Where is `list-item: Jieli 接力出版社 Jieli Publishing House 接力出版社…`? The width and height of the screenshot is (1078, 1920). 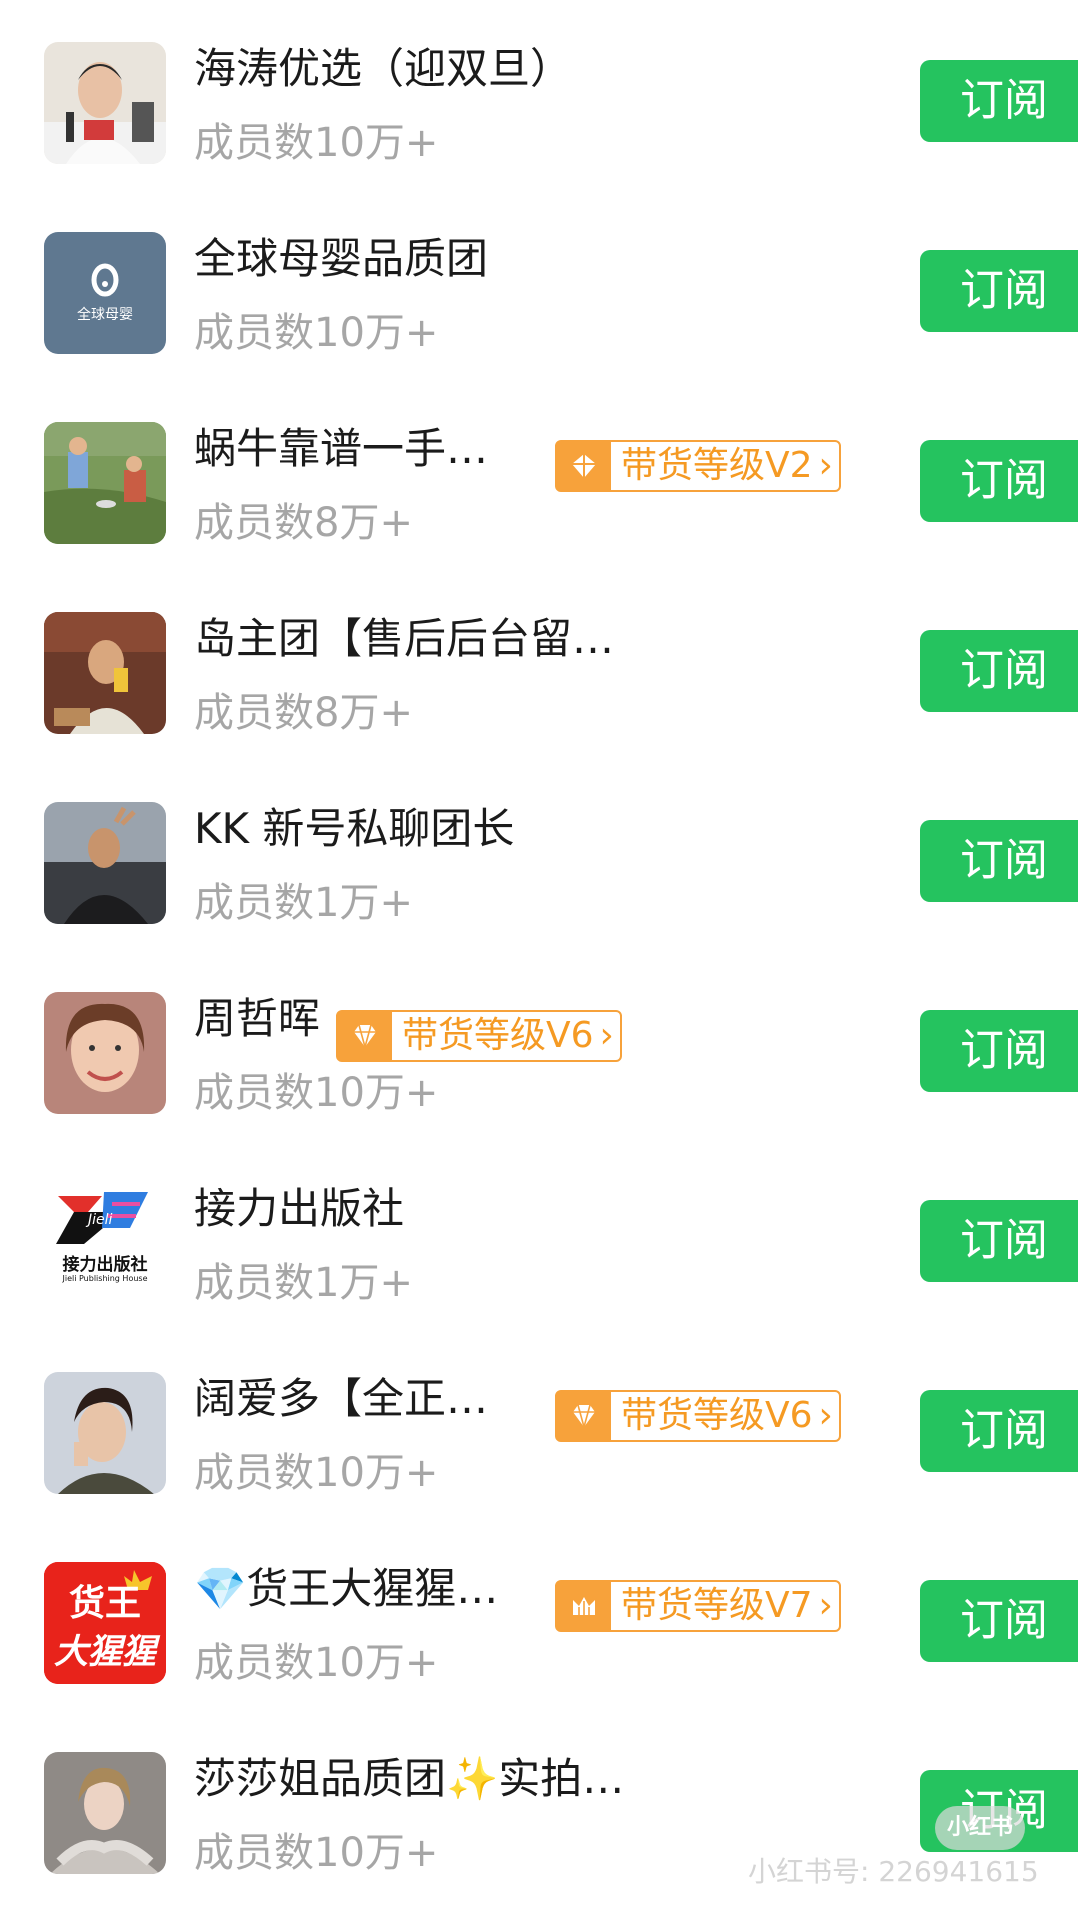
list-item: Jieli 接力出版社 Jieli Publishing House 接力出版社… is located at coordinates (539, 1235).